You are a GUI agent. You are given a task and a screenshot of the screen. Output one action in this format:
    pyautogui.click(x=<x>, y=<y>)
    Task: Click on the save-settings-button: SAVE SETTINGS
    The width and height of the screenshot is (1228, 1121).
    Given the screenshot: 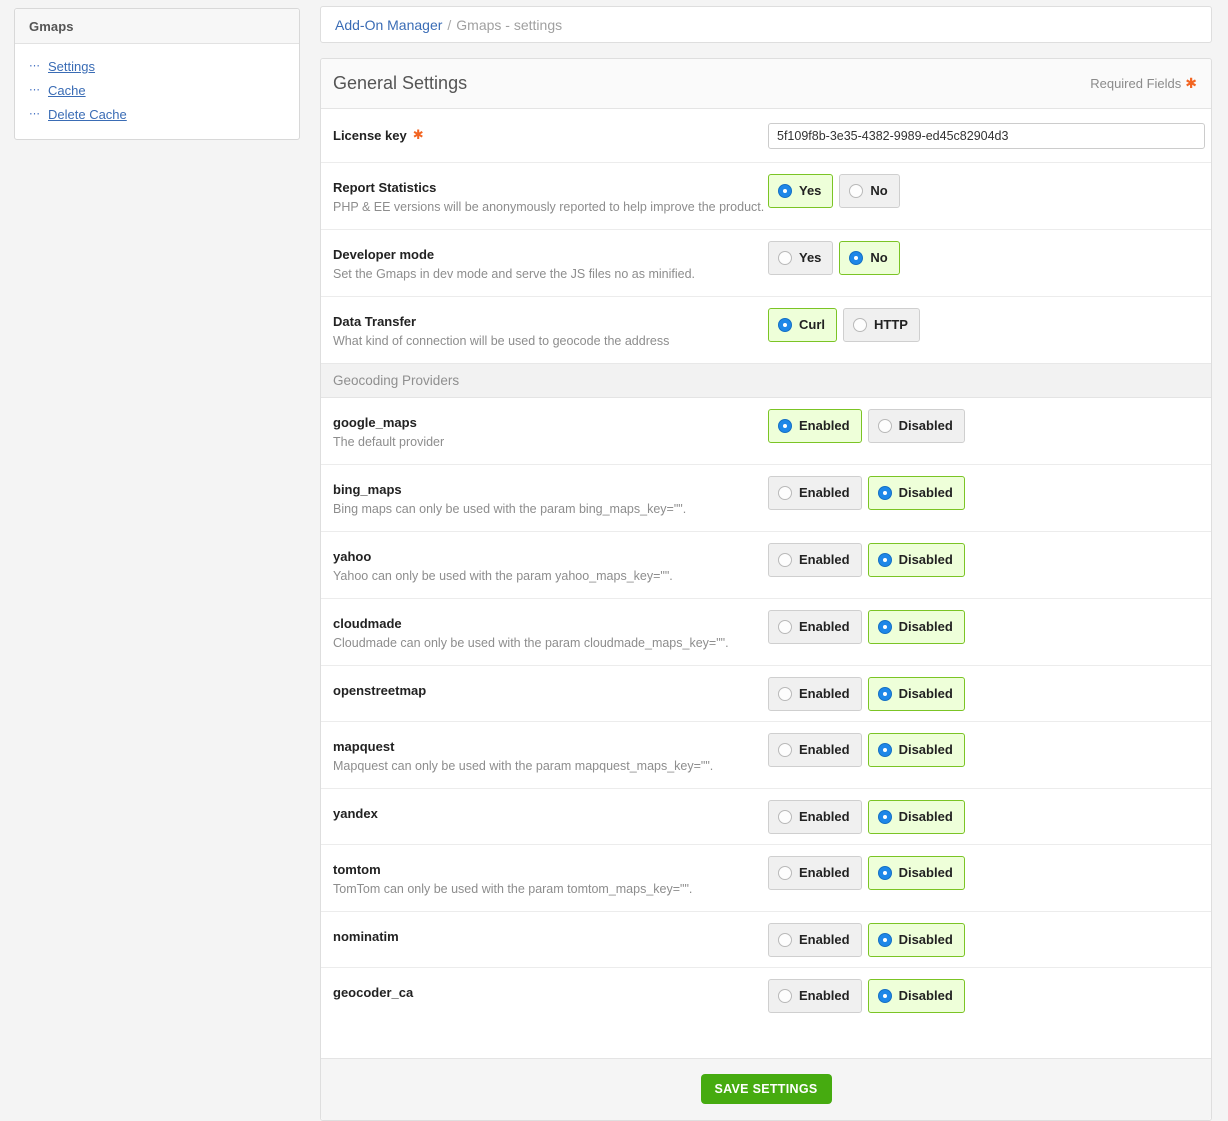 What is the action you would take?
    pyautogui.click(x=766, y=1089)
    